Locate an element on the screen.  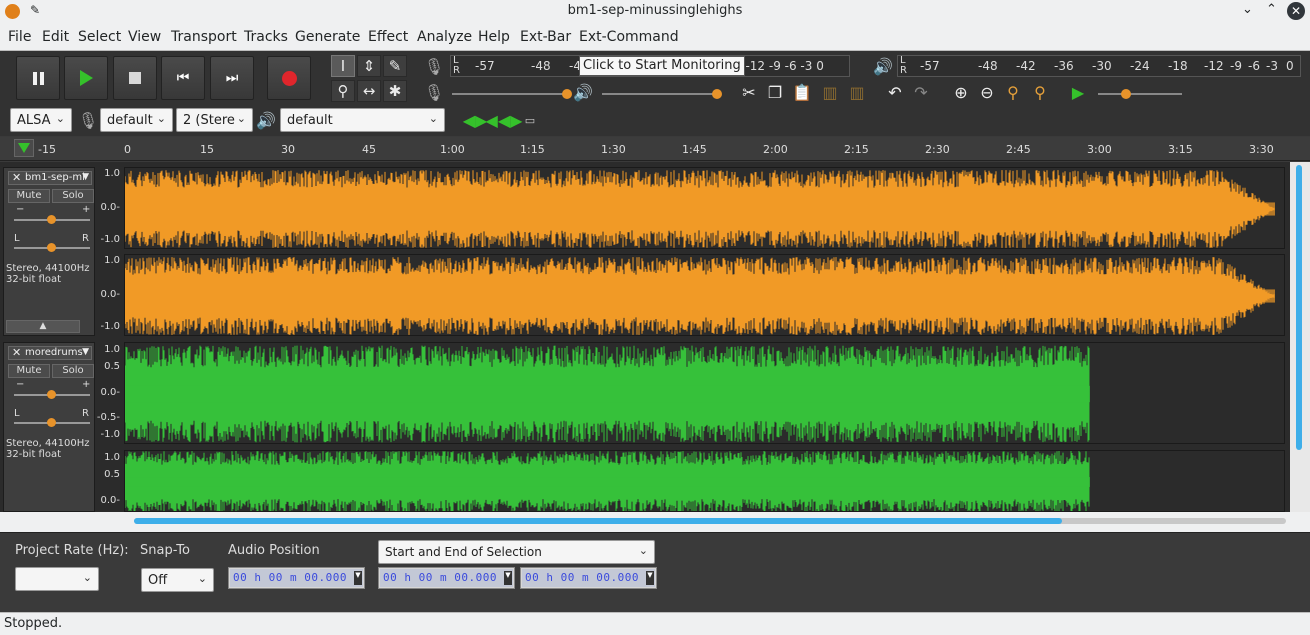
link-icon: ◀◀▶ is located at coordinates (504, 120).